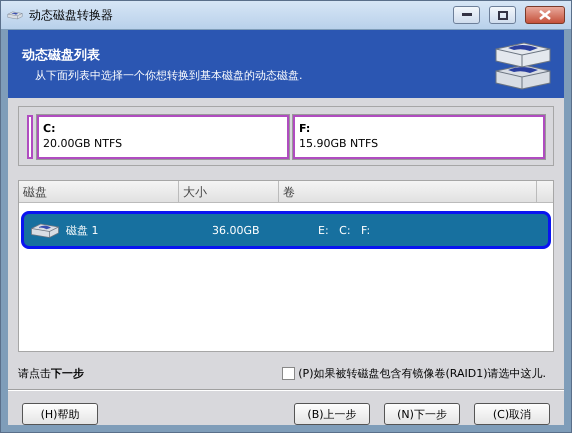 The image size is (572, 433). What do you see at coordinates (169, 75) in the screenshot?
I see `page-subtitle: 从下面列表中选择一个你想转换到基本磁盘的动态磁盘.` at bounding box center [169, 75].